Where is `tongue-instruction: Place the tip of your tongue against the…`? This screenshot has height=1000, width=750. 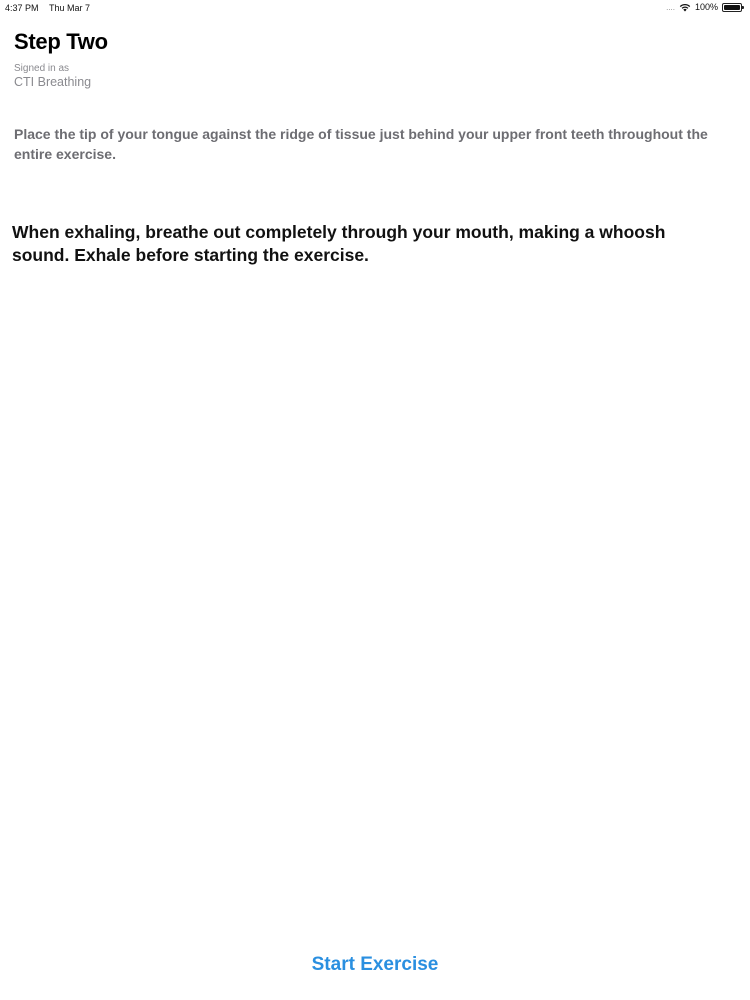
tongue-instruction: Place the tip of your tongue against the… is located at coordinates (361, 144).